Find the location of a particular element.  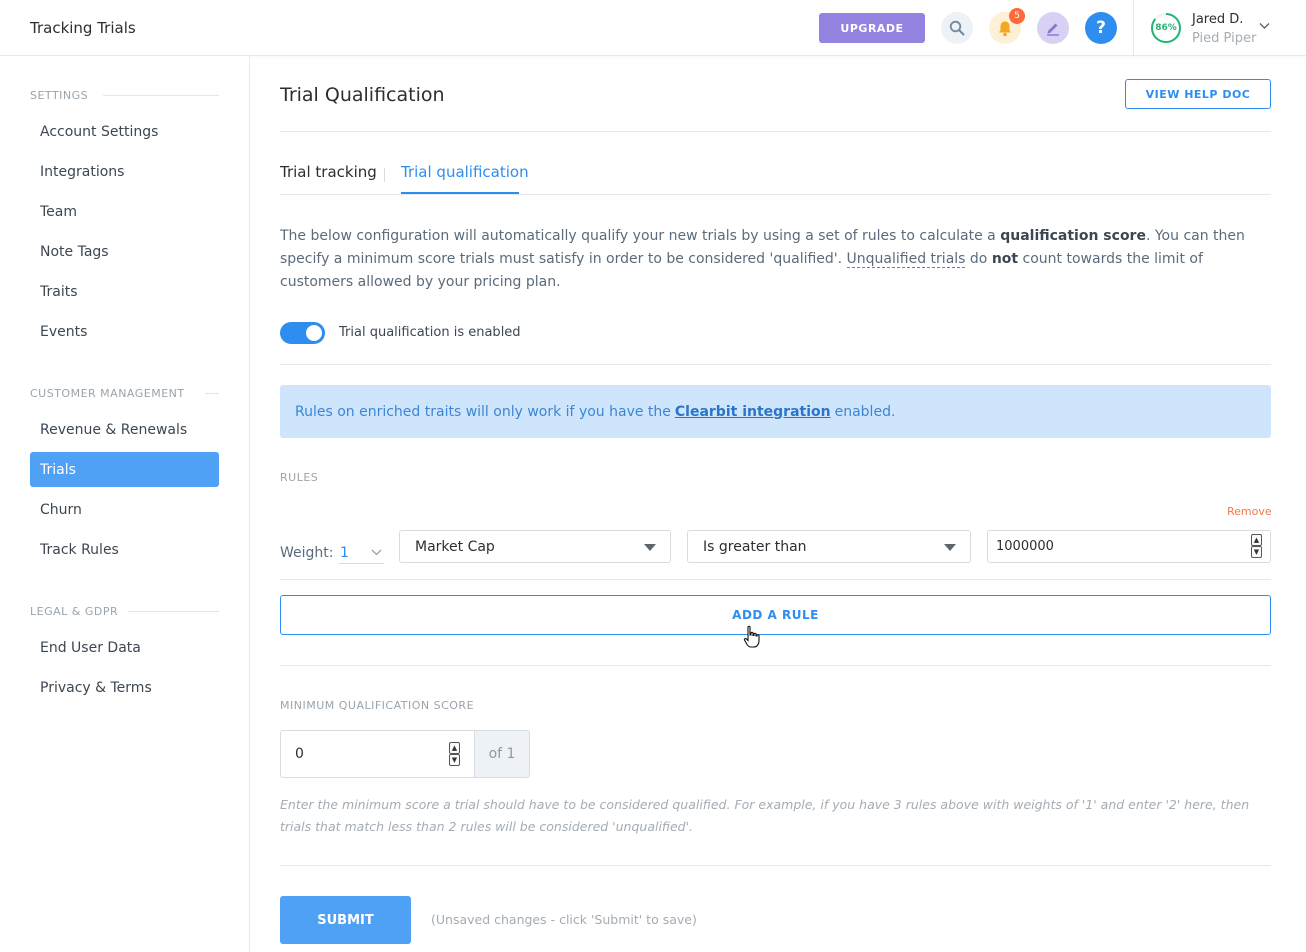

upgrade-button: UPGRADE is located at coordinates (872, 28).